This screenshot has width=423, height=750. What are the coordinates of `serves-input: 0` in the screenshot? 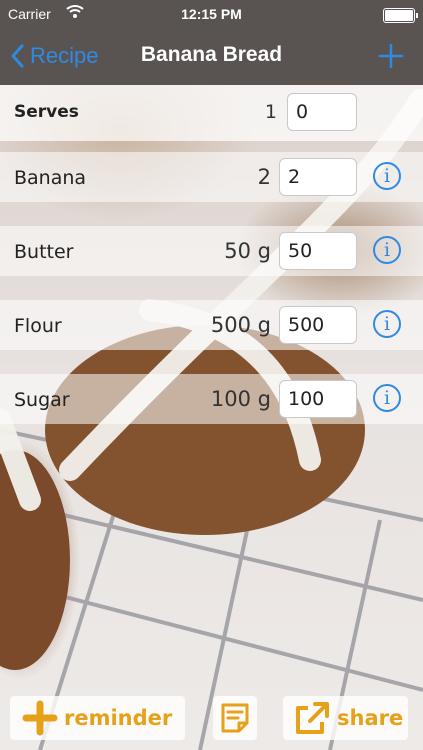 It's located at (322, 112).